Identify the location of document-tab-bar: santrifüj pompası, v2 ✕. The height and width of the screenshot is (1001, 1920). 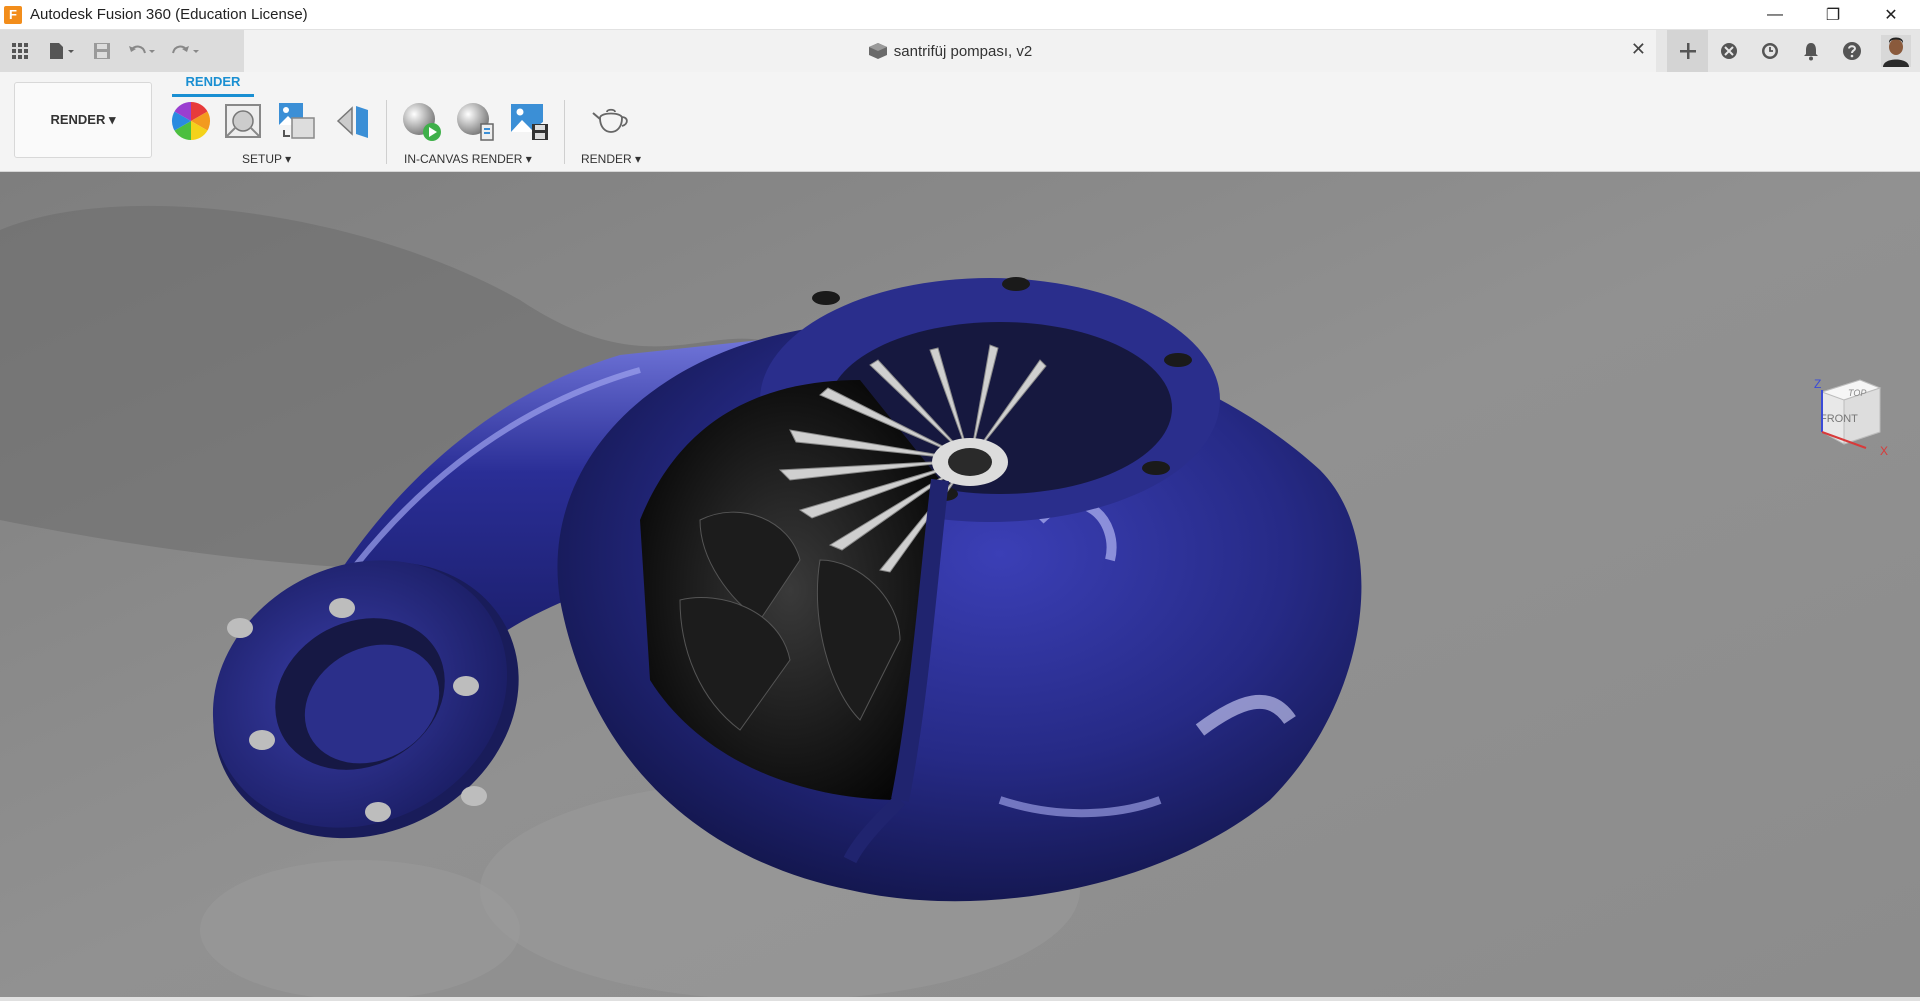
(960, 51).